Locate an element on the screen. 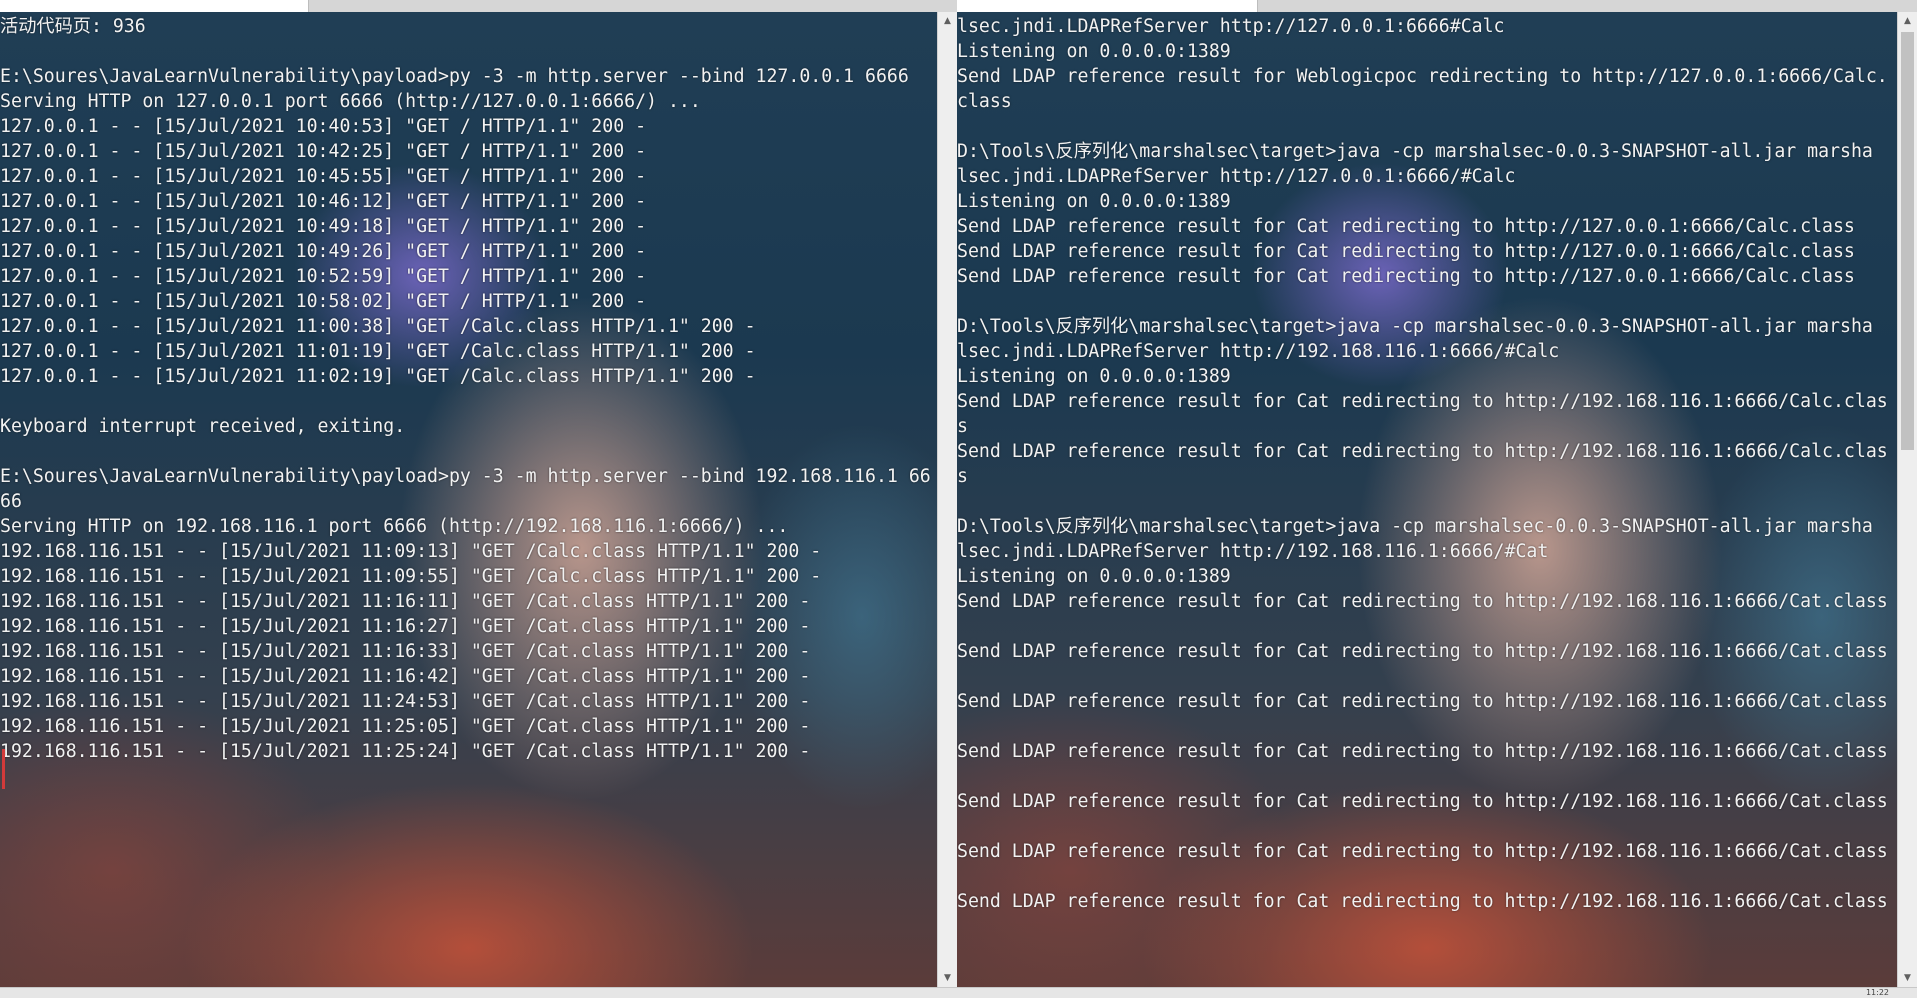 This screenshot has height=998, width=1917. taskbar-clock: 11:22 is located at coordinates (1877, 992).